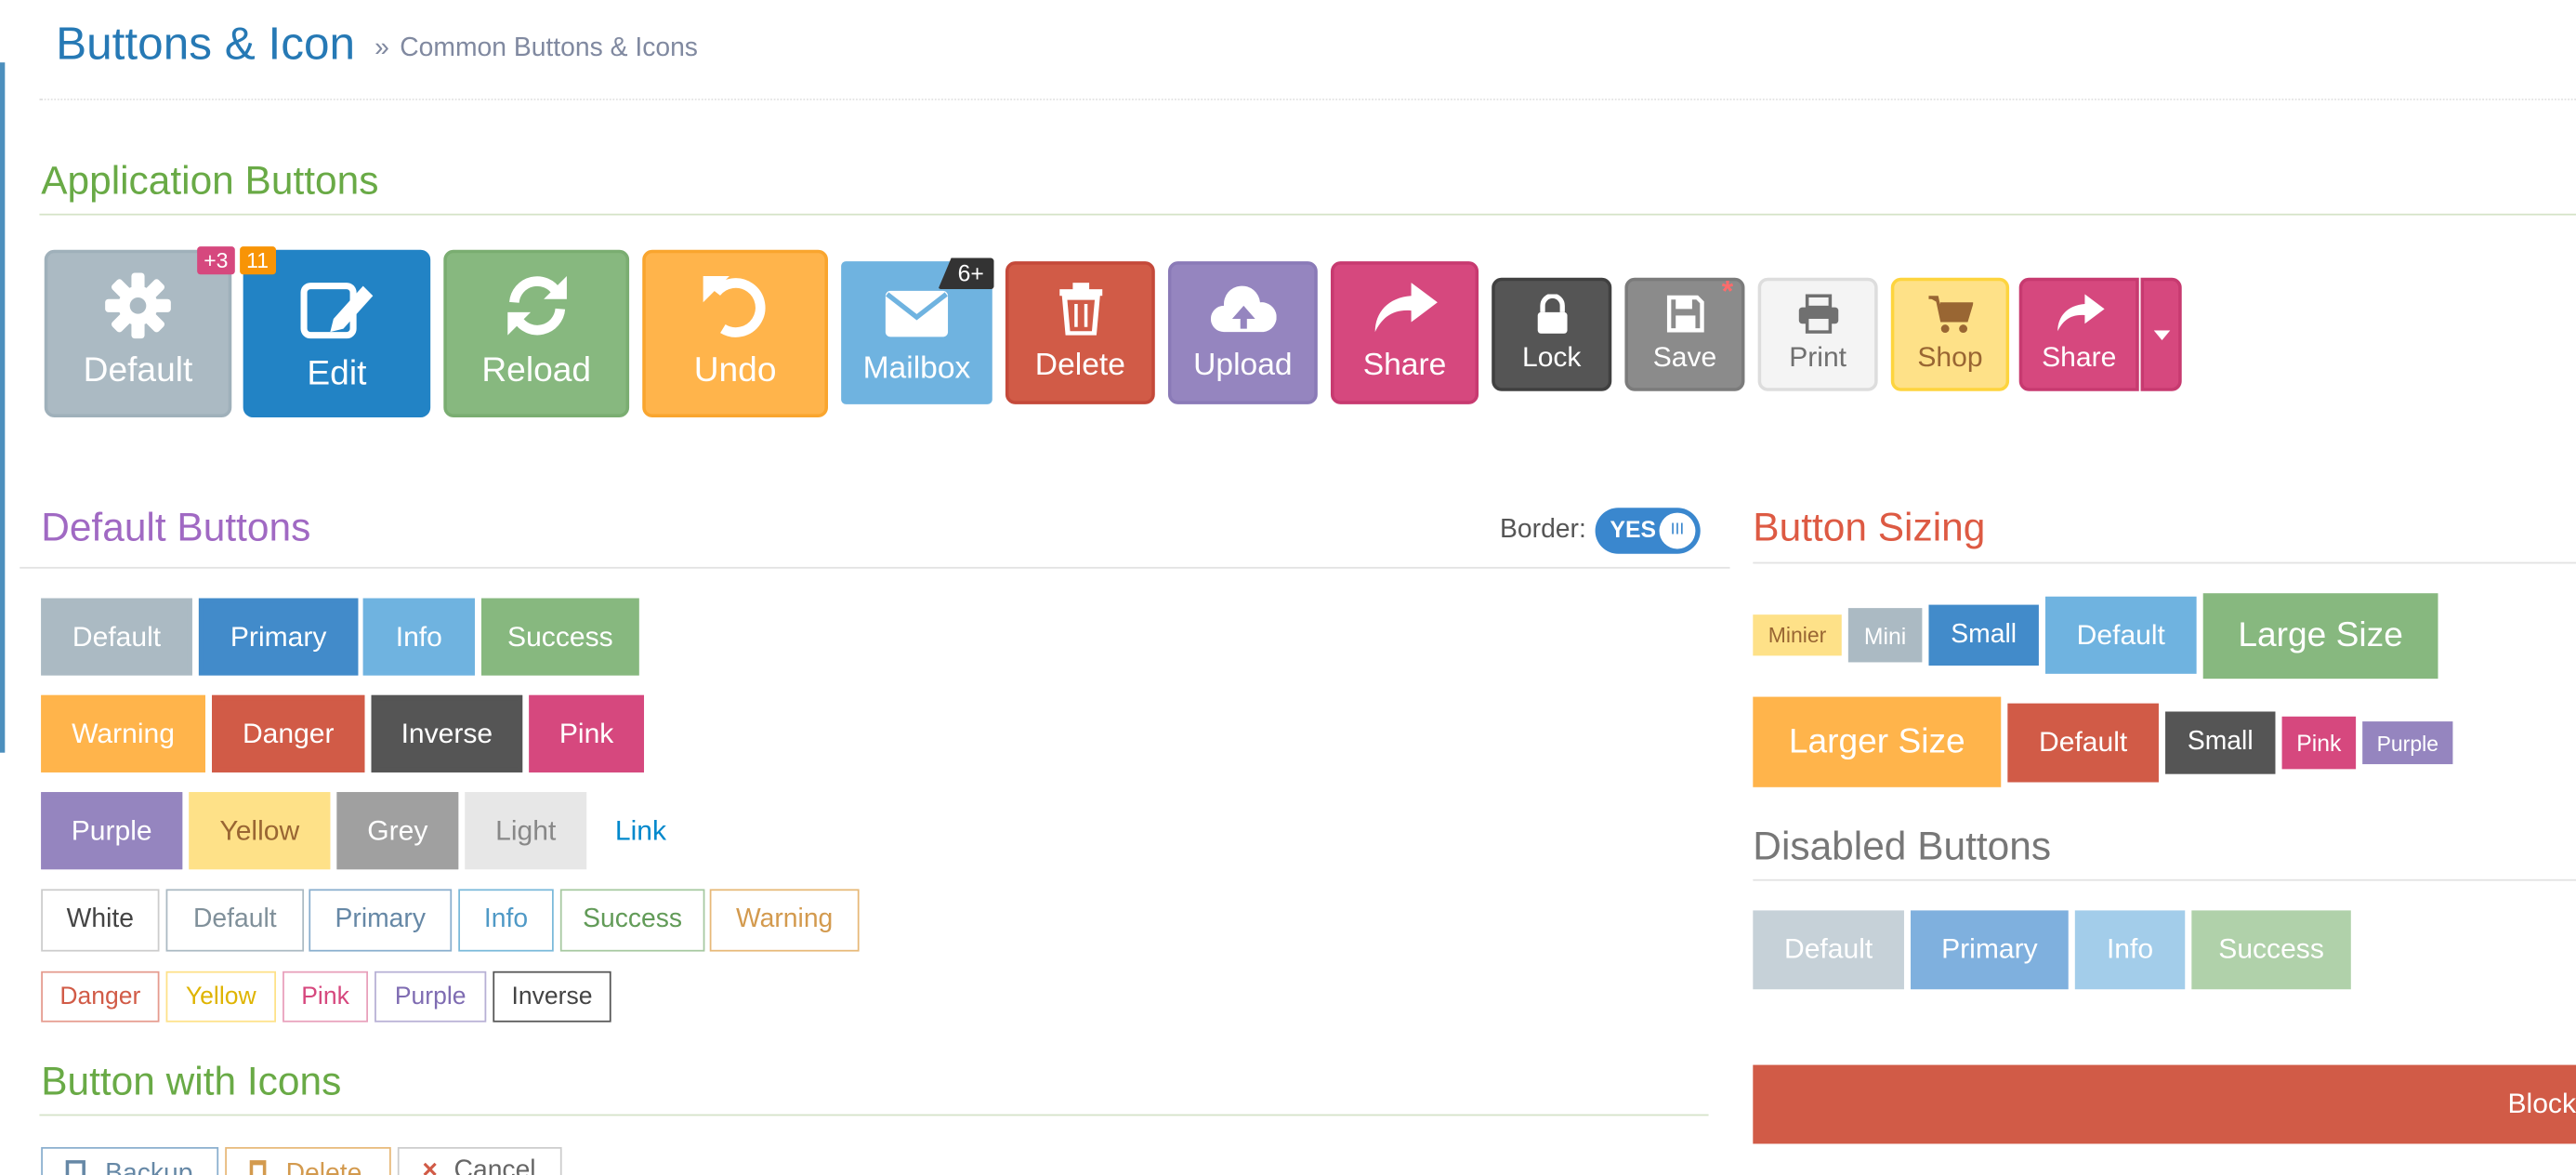 The height and width of the screenshot is (1175, 2576). Describe the element at coordinates (1079, 365) in the screenshot. I see `app-button-label: Delete` at that location.